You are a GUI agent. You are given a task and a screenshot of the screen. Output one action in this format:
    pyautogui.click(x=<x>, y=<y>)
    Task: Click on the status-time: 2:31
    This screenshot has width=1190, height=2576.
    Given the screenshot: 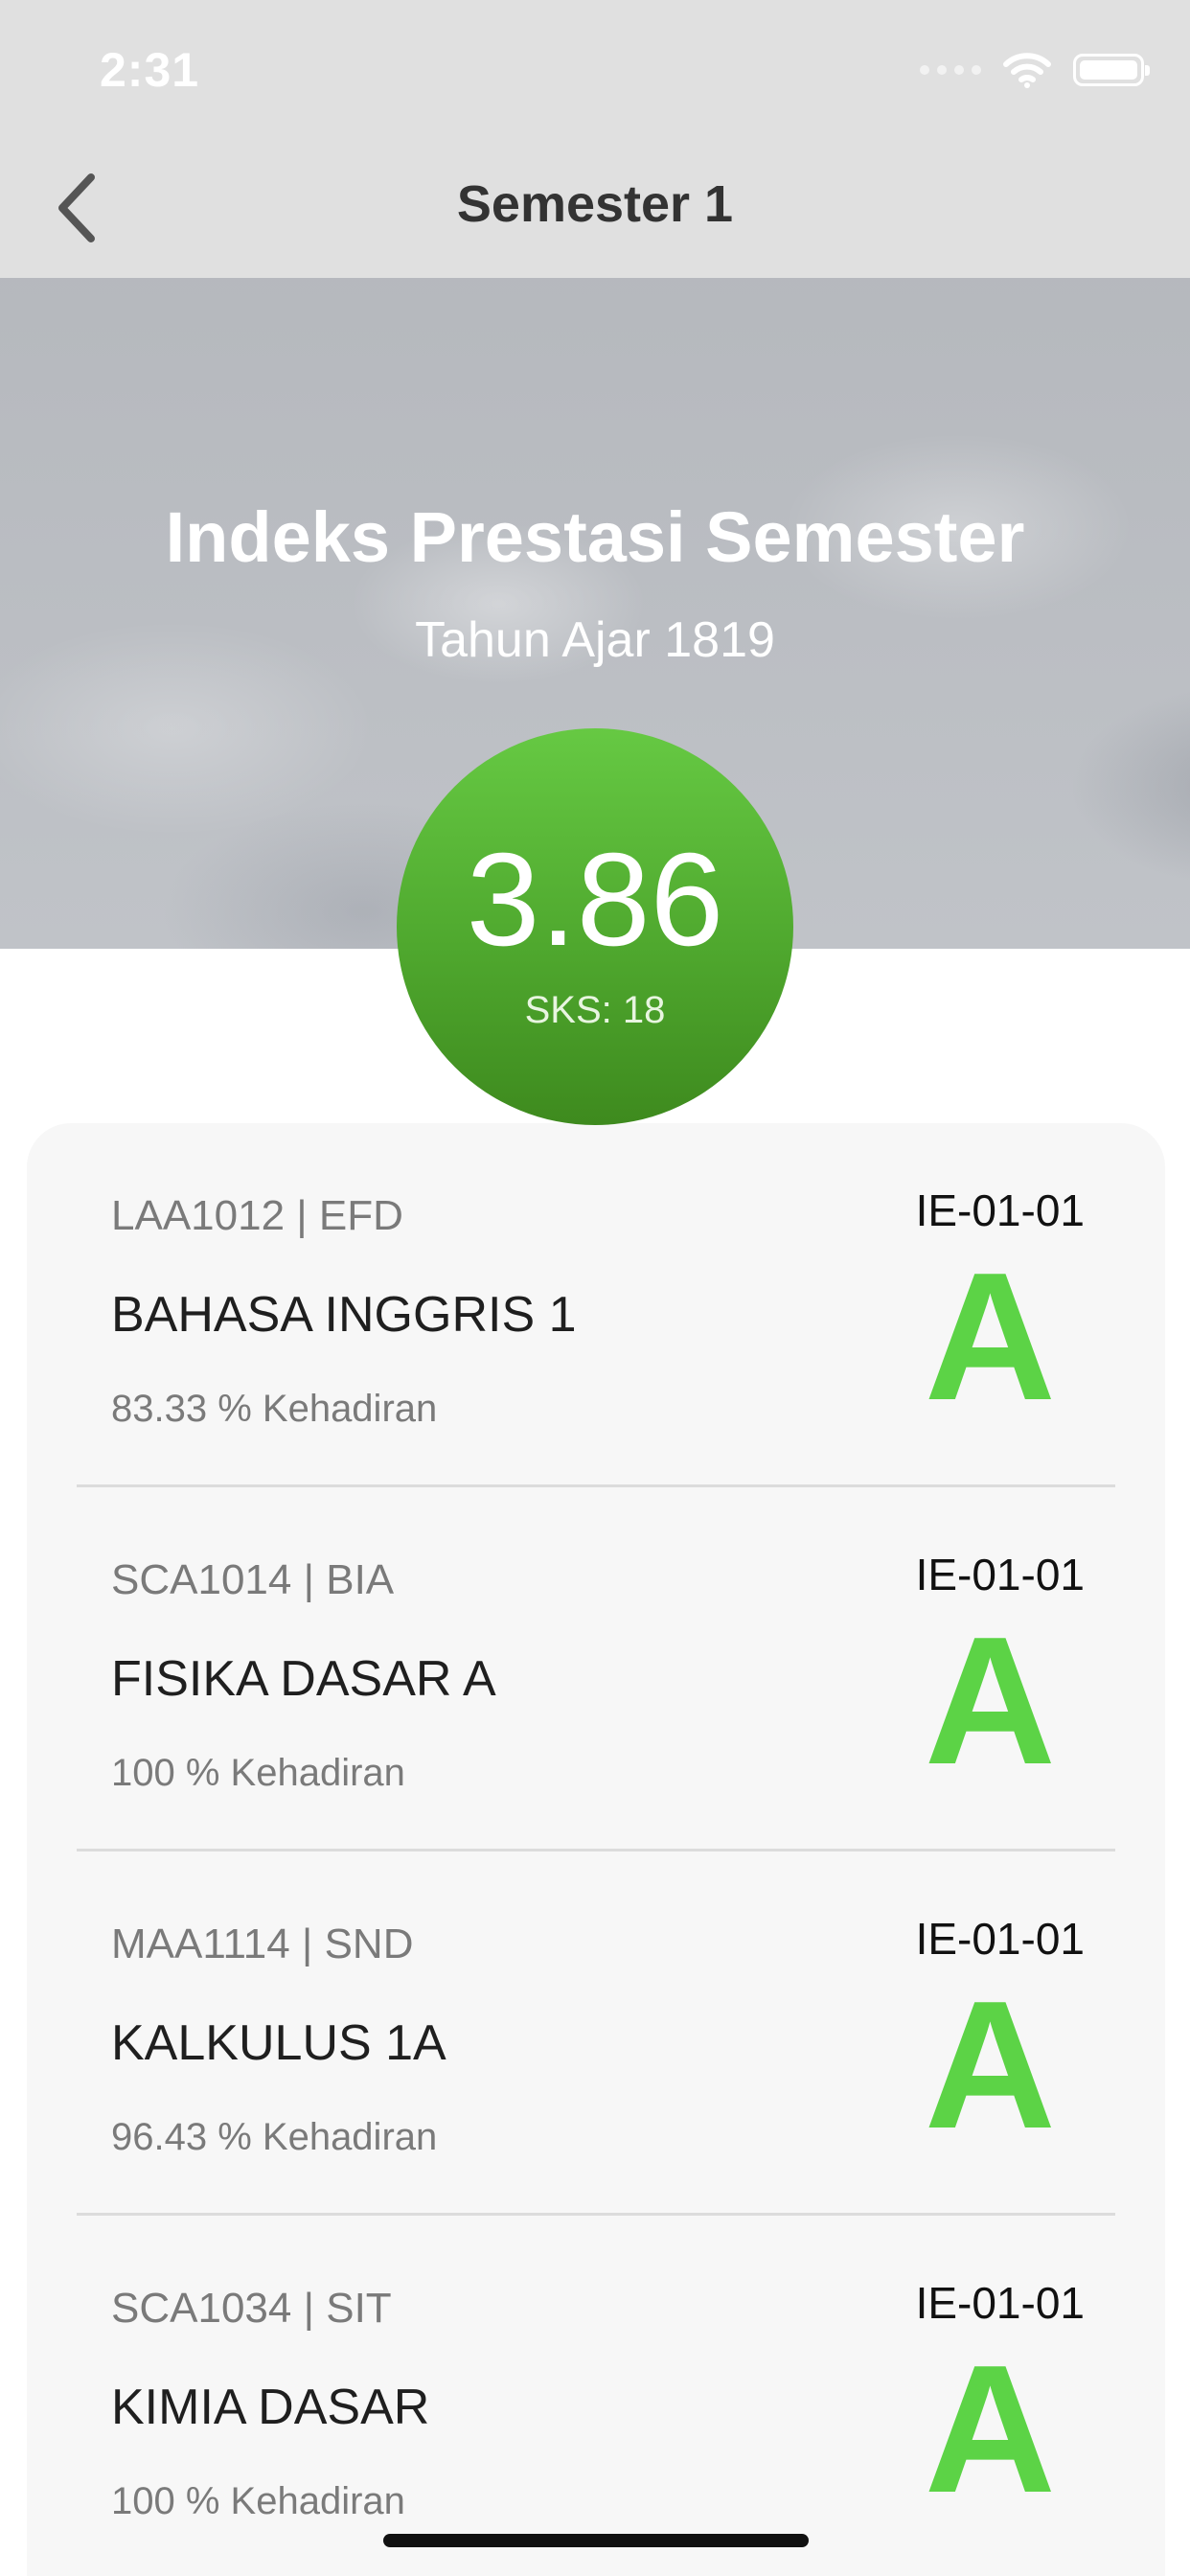 What is the action you would take?
    pyautogui.click(x=150, y=70)
    